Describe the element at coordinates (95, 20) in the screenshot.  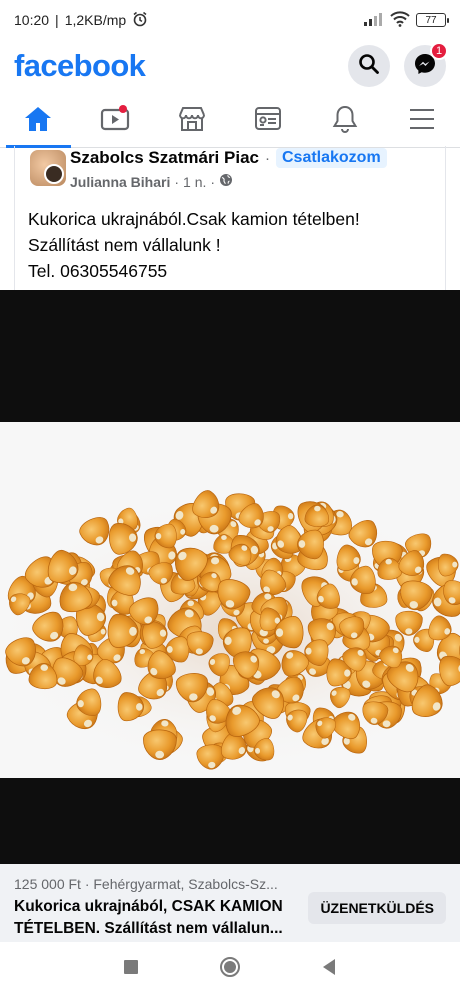
I see `status-speed: 1,2KB/mp` at that location.